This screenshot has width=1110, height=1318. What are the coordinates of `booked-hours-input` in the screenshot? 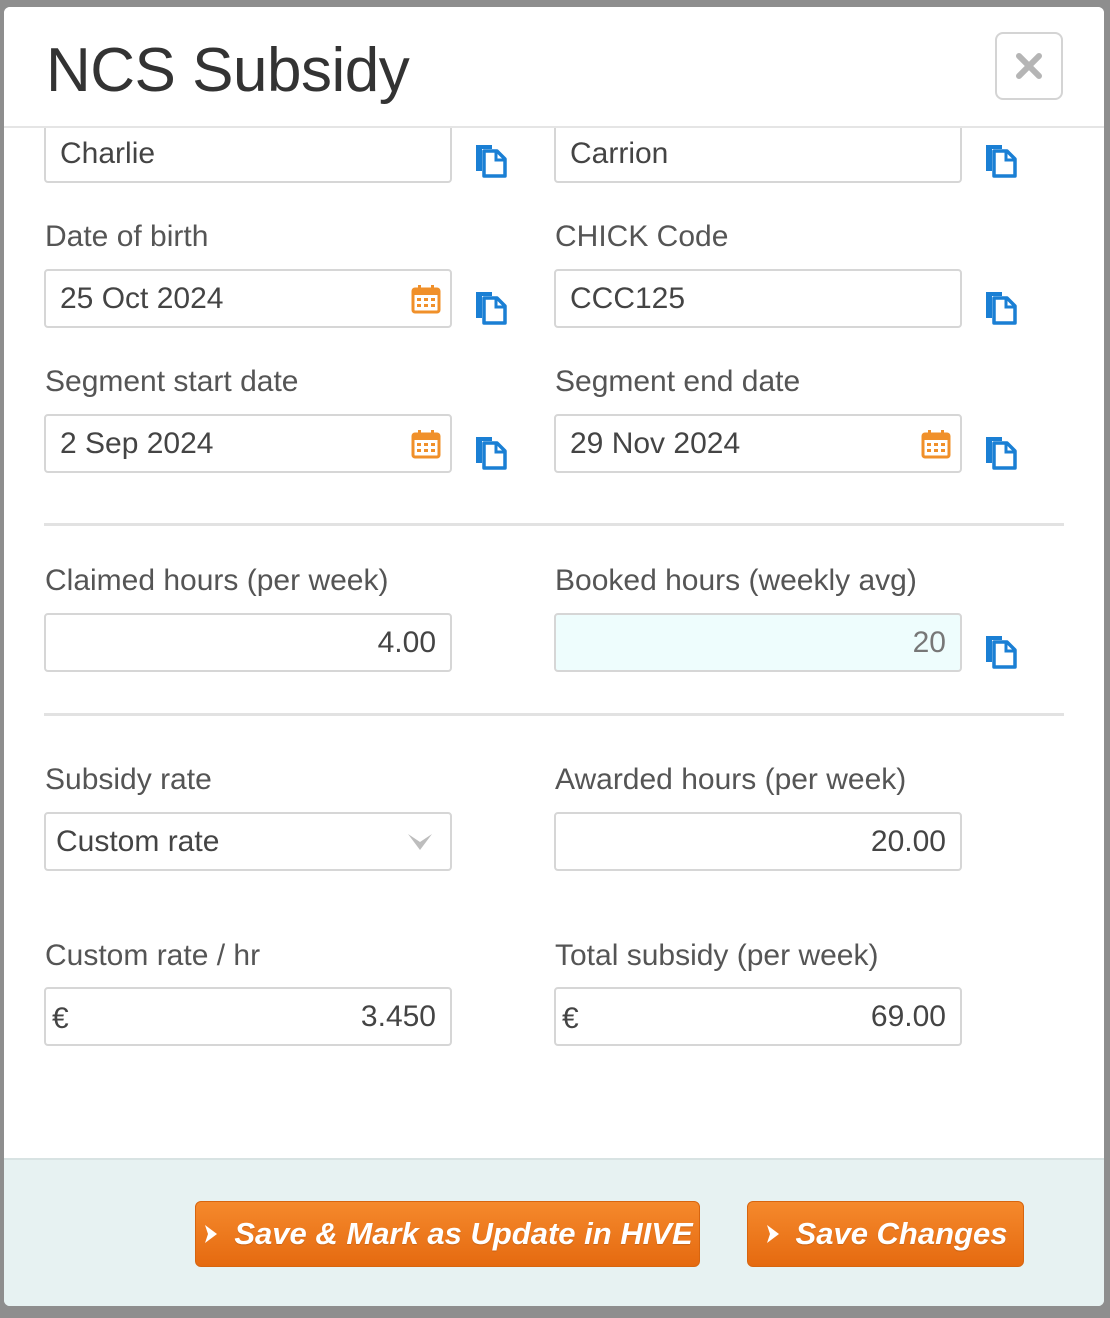 It's located at (758, 642).